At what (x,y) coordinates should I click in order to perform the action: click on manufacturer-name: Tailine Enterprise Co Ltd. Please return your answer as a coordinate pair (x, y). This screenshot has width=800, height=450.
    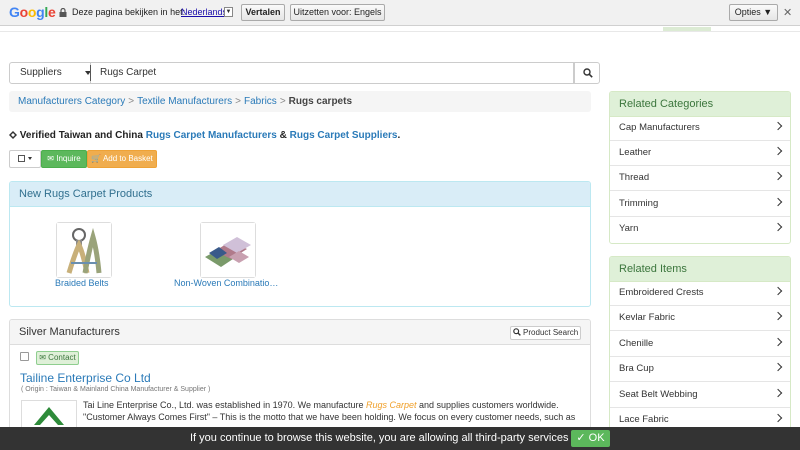
    Looking at the image, I should click on (85, 378).